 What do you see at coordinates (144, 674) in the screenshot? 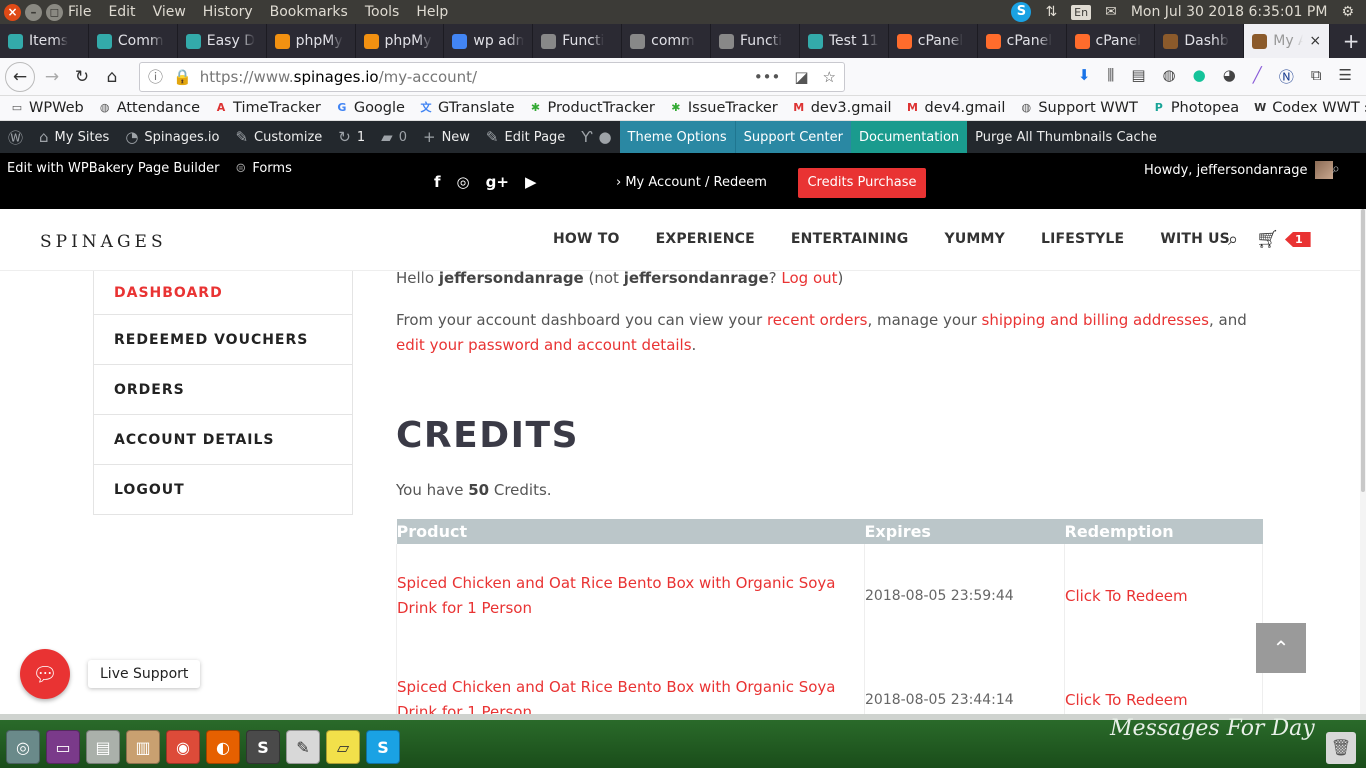
I see `live-support-label: Live Support` at bounding box center [144, 674].